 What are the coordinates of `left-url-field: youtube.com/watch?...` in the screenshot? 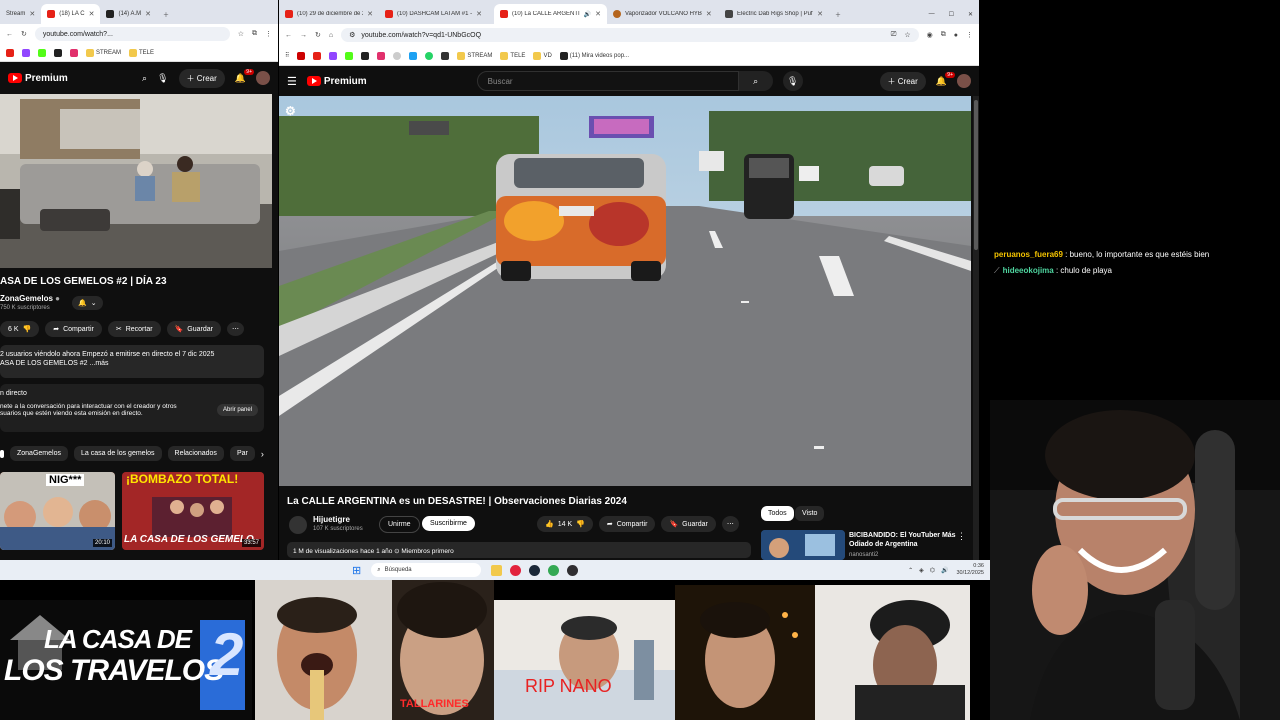 It's located at (132, 34).